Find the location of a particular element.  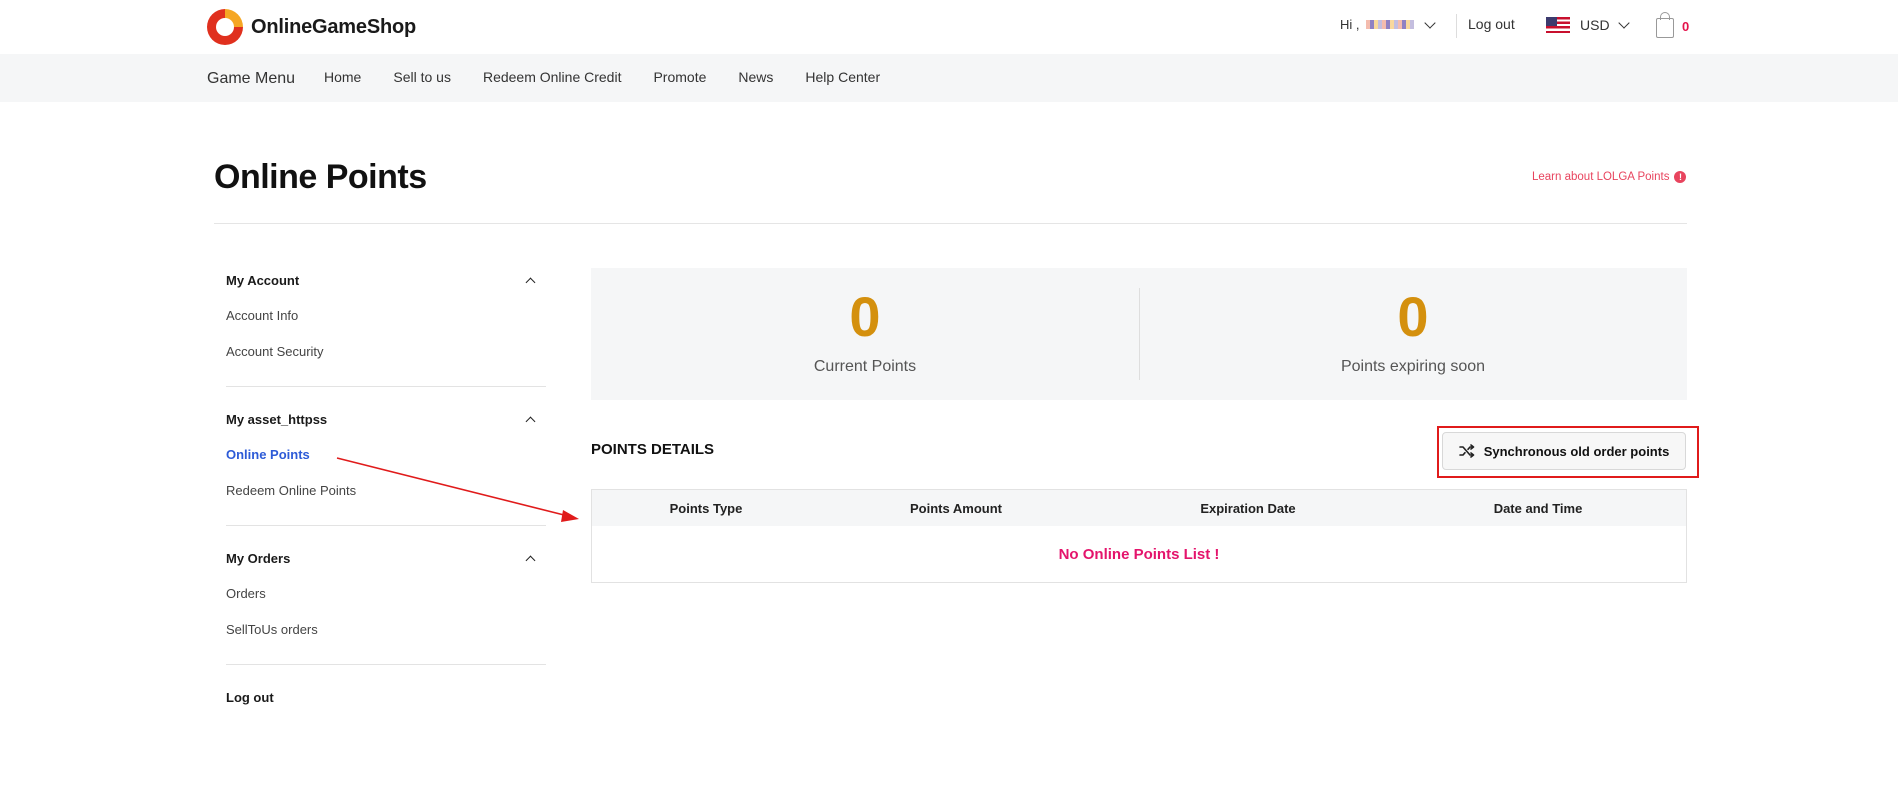

sidebar-group-header: My Orders is located at coordinates (386, 558).